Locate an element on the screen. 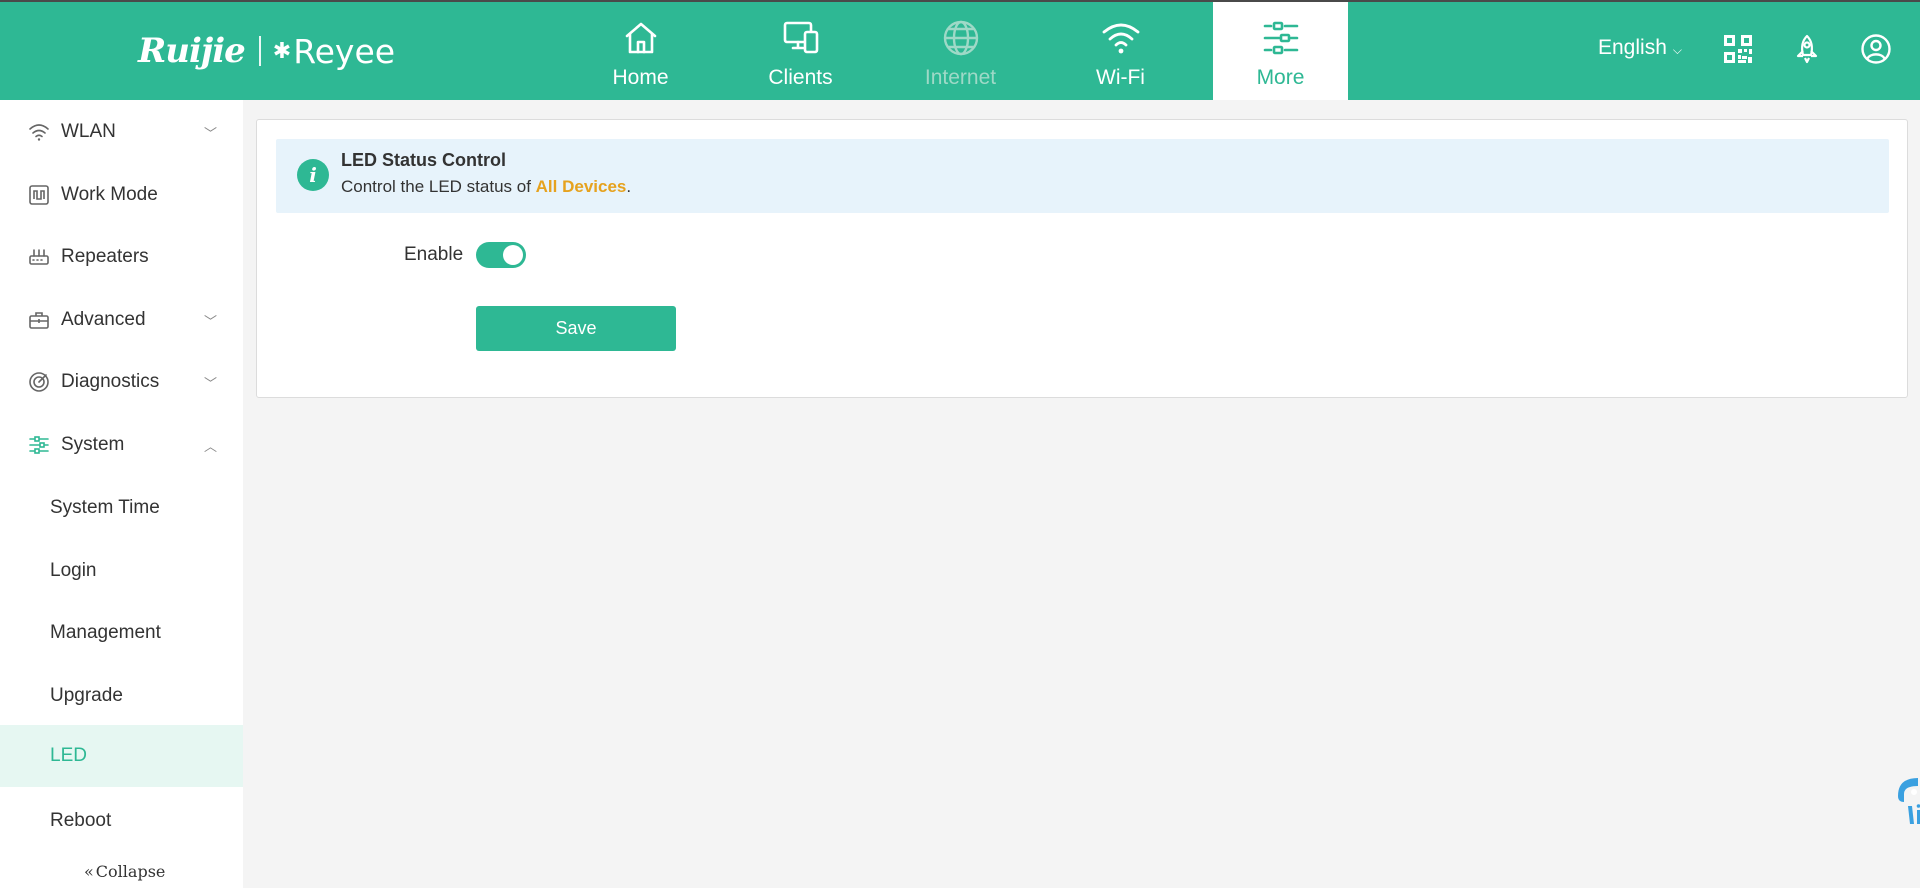  nav-more: More is located at coordinates (1280, 51).